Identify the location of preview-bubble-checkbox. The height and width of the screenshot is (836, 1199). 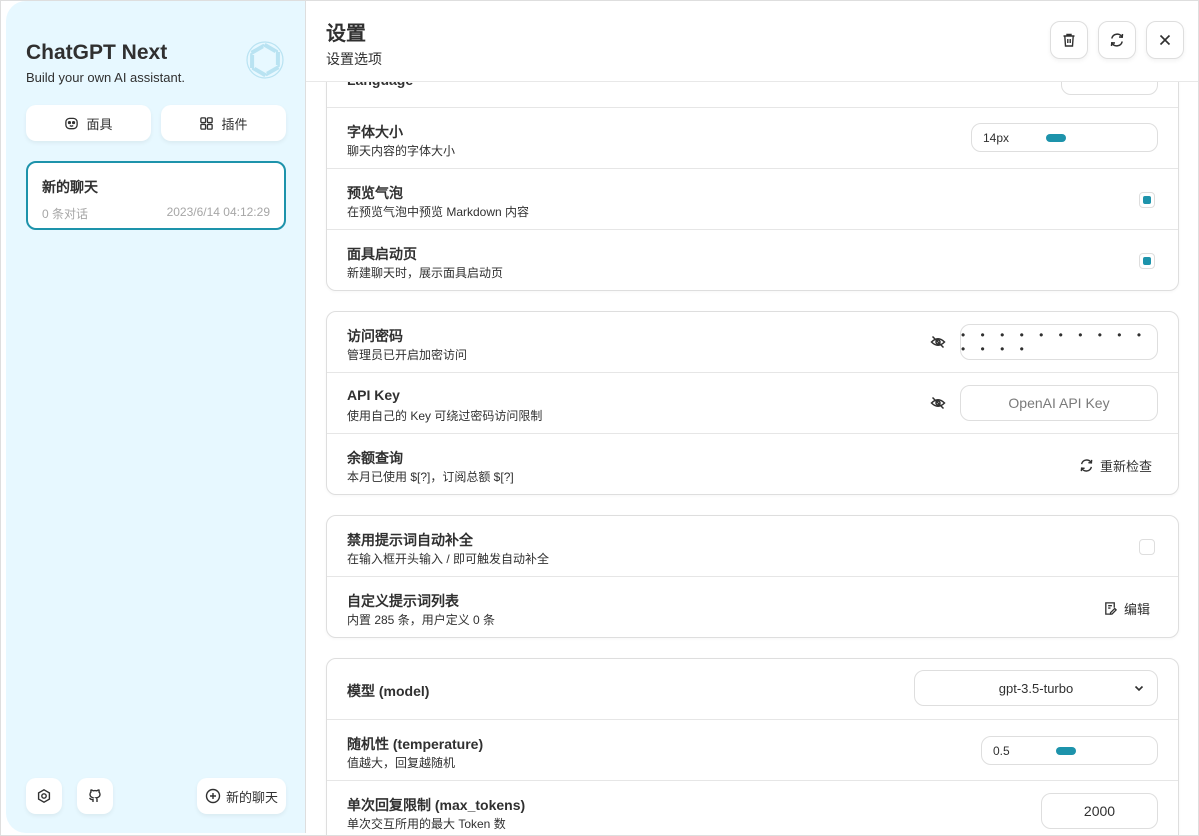
(1147, 200).